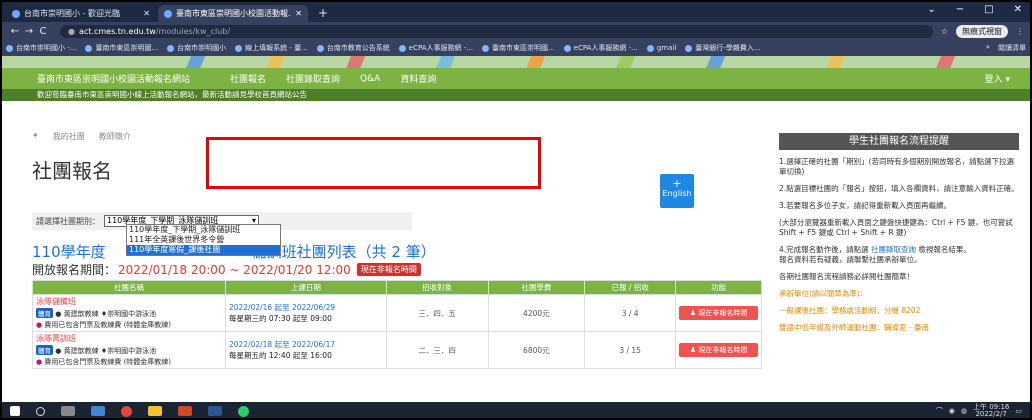 The image size is (1032, 420). What do you see at coordinates (43, 31) in the screenshot?
I see `reload-icon: C` at bounding box center [43, 31].